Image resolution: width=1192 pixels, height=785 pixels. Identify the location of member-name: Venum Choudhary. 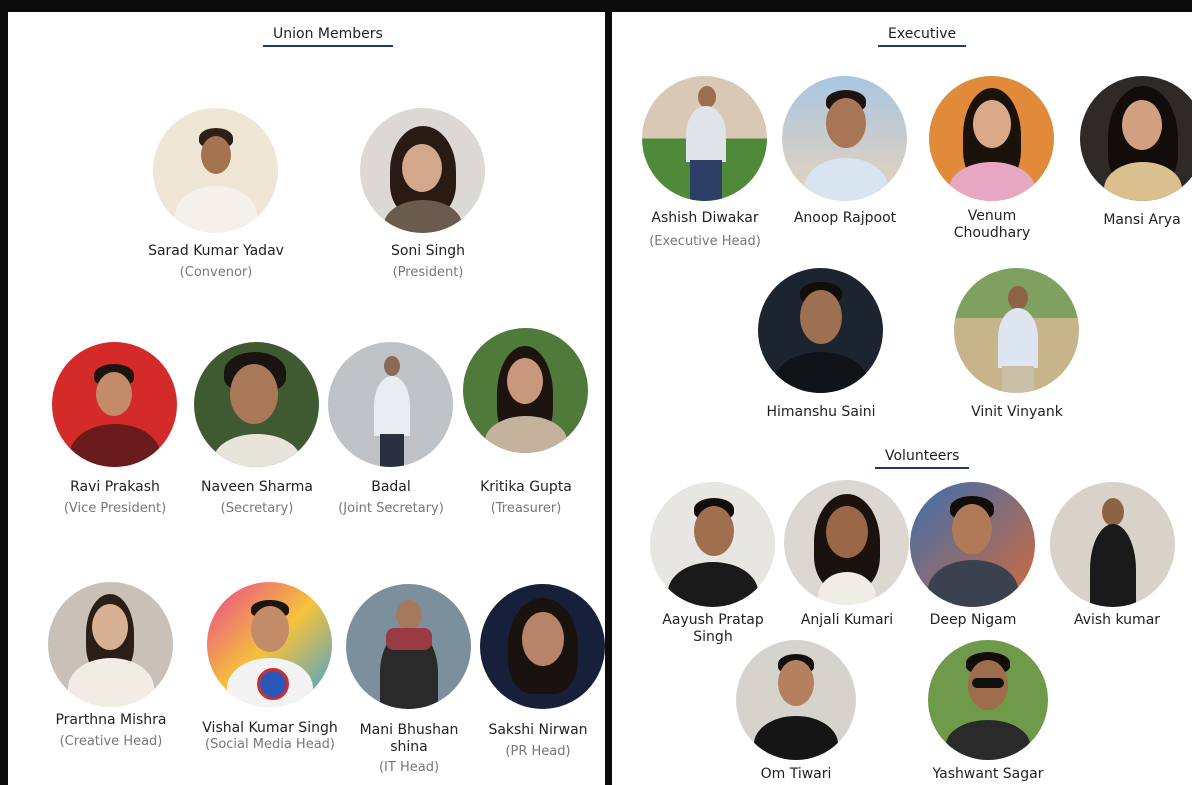
(992, 224).